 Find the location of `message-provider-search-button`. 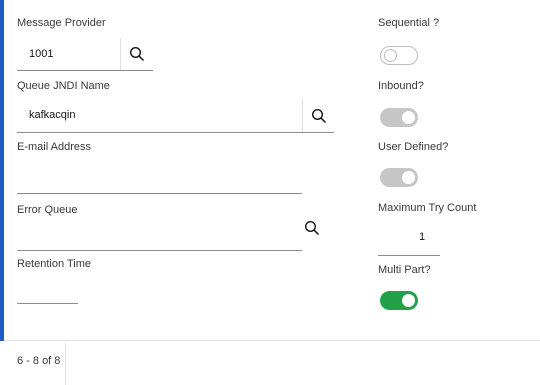

message-provider-search-button is located at coordinates (137, 54).